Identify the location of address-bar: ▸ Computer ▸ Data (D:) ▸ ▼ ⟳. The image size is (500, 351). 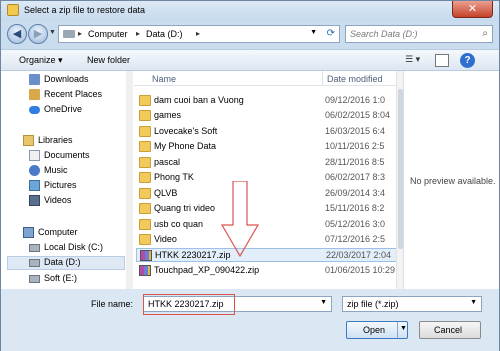
(199, 34).